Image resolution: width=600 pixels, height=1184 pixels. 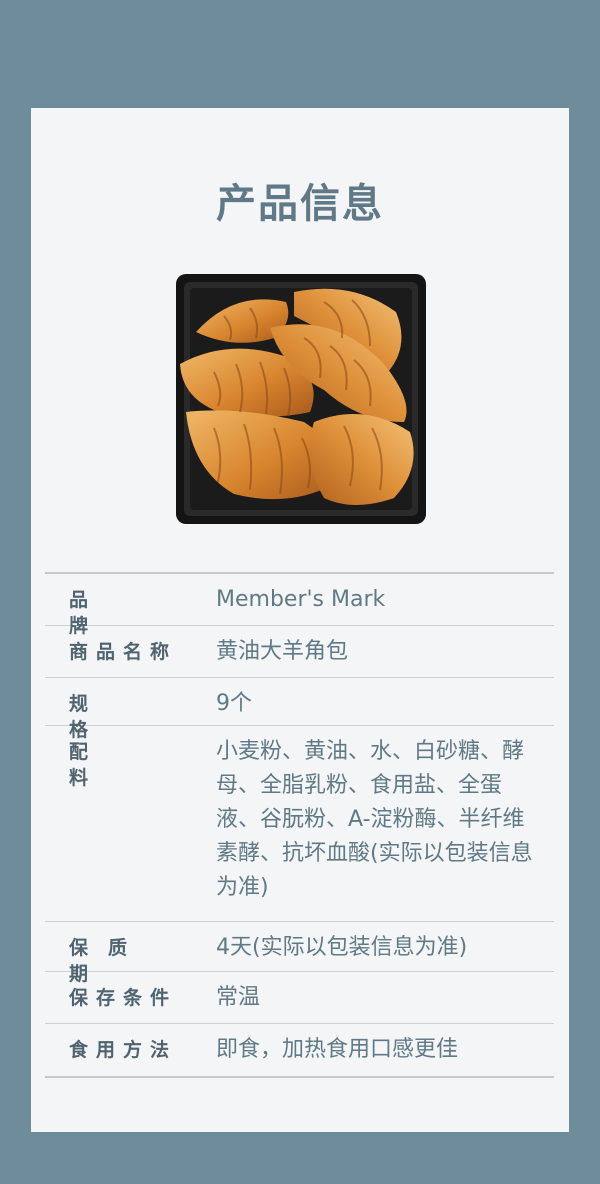 What do you see at coordinates (124, 823) in the screenshot?
I see `info-label-ingredients: 配料` at bounding box center [124, 823].